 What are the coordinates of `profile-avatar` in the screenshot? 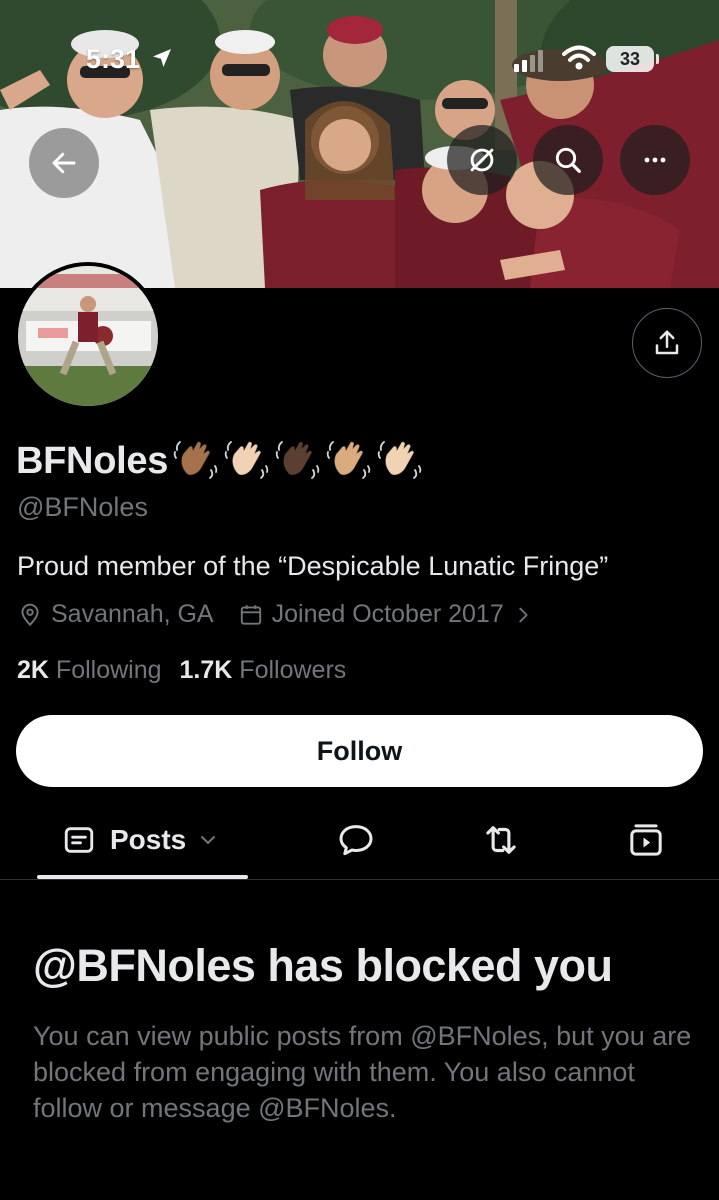 It's located at (88, 336).